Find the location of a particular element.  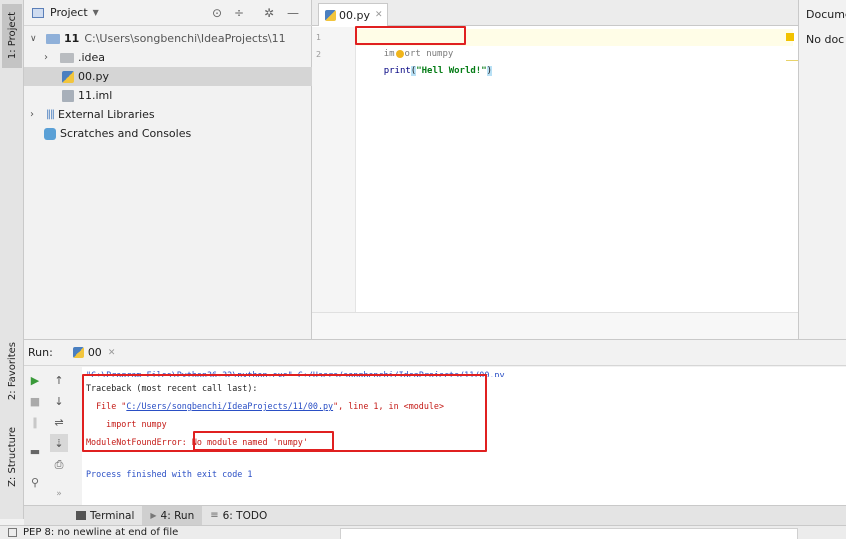

warning-marker-icon is located at coordinates (790, 37).